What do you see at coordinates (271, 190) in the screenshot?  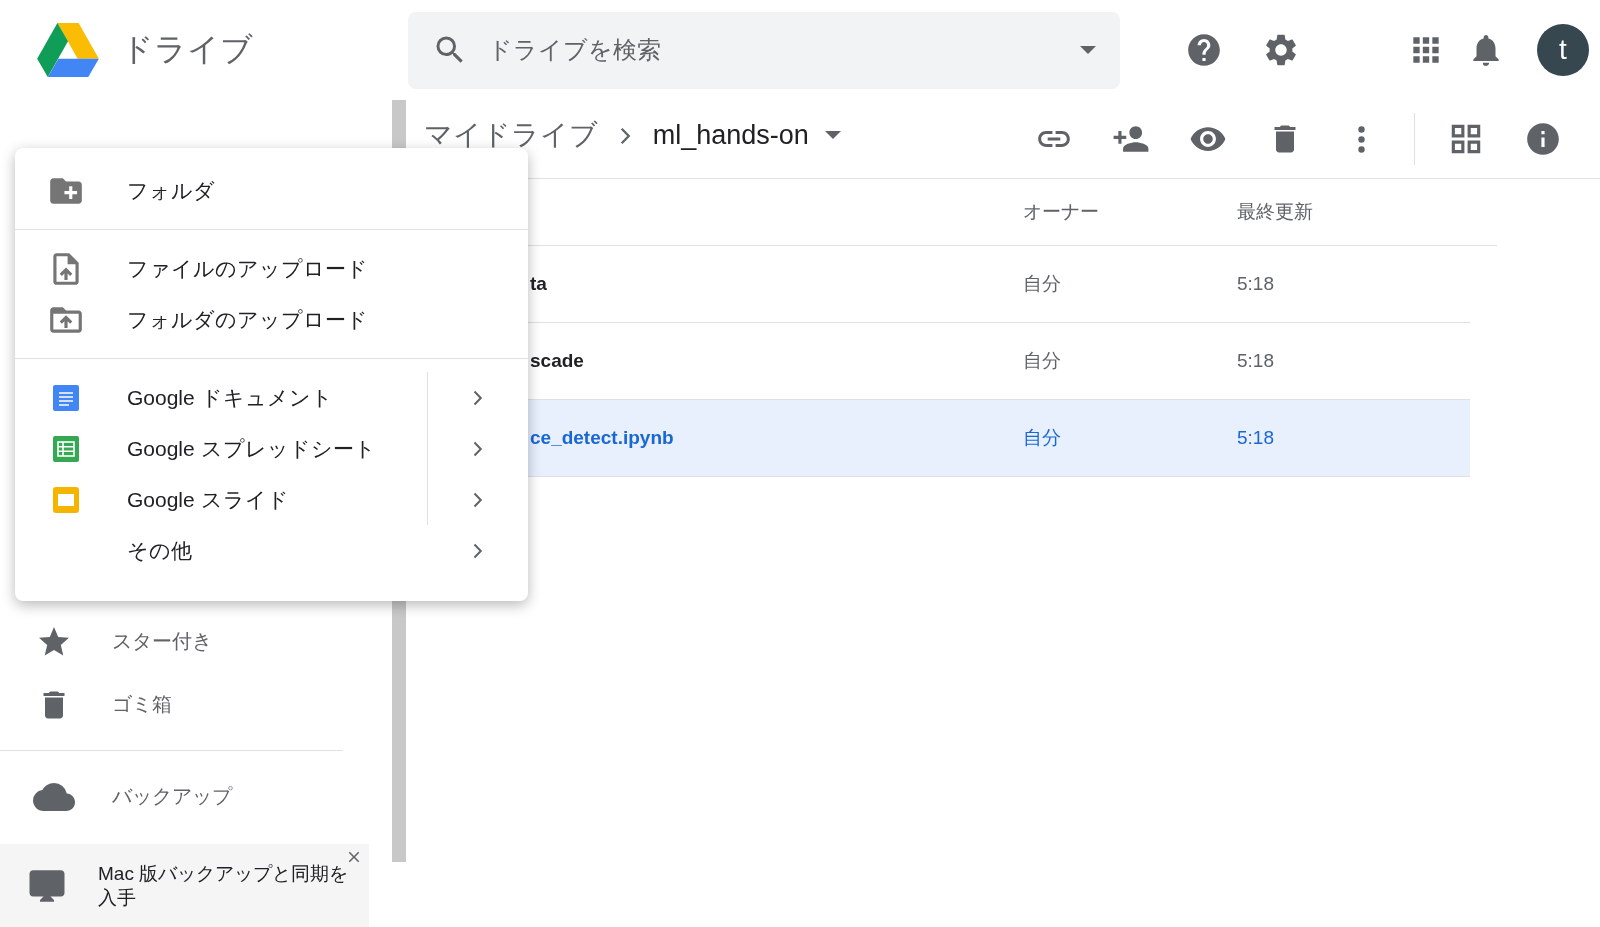 I see `menu-item: フォルダ` at bounding box center [271, 190].